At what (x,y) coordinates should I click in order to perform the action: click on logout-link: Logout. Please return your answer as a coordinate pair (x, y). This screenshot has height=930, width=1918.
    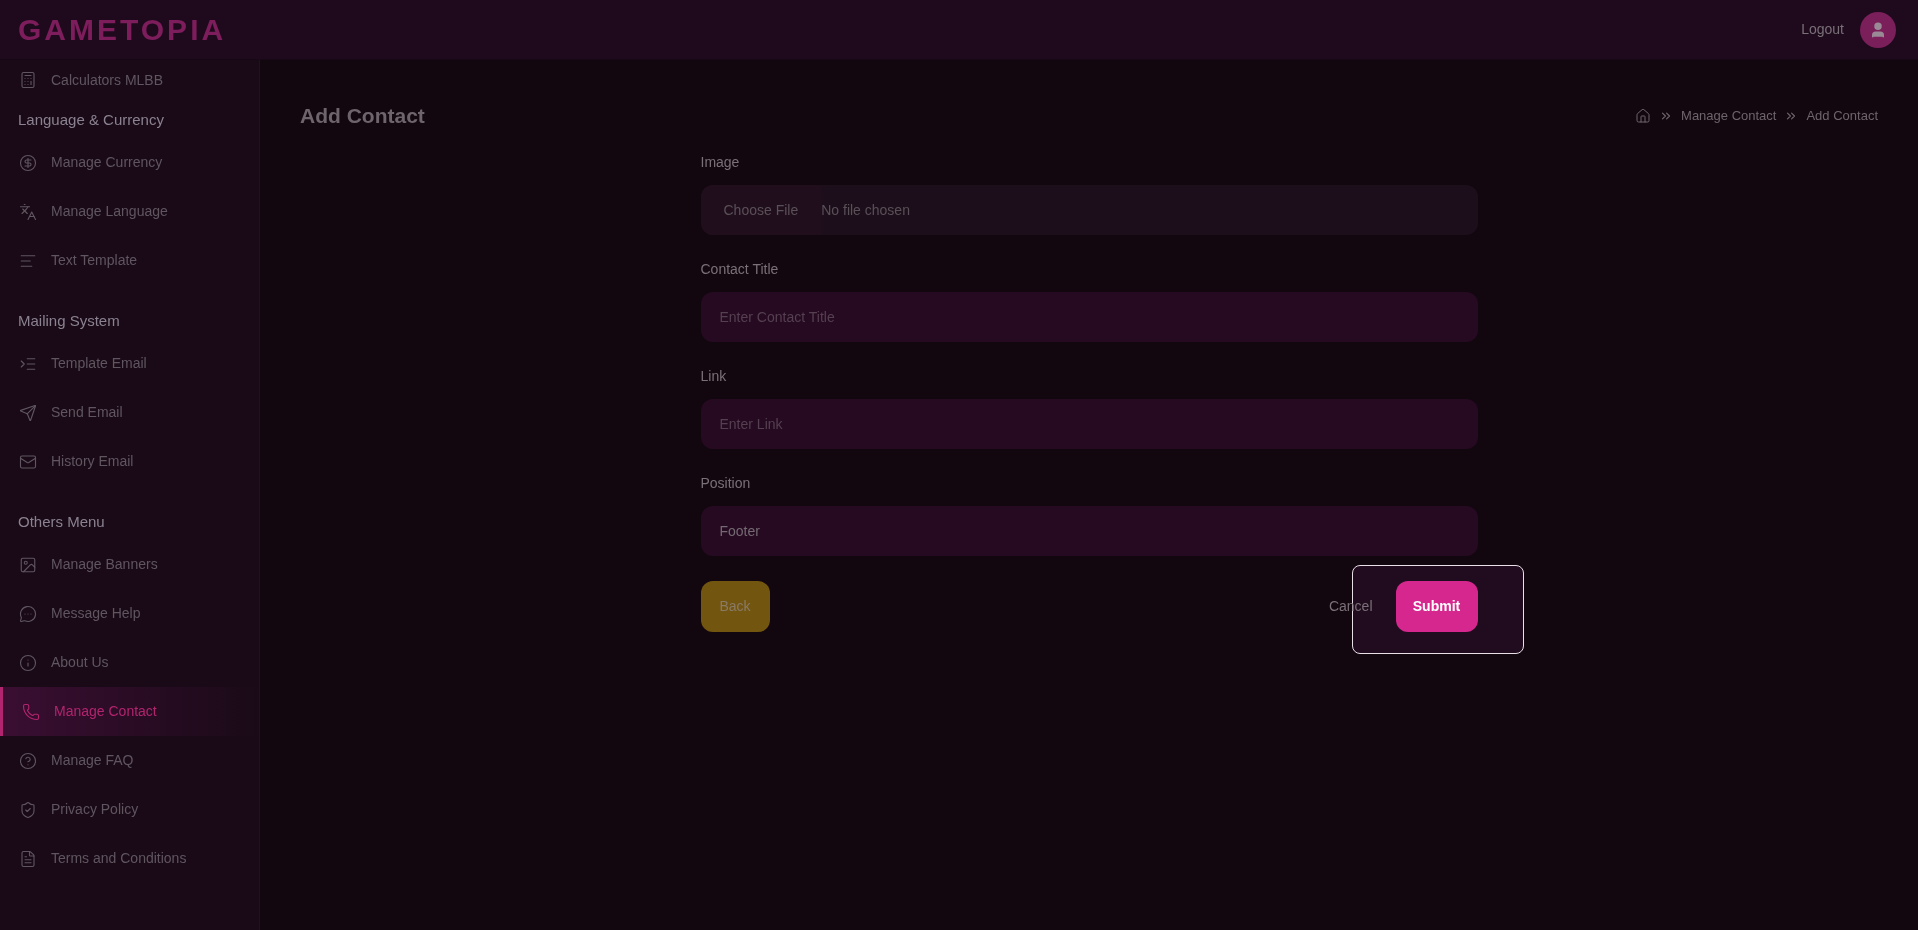
    Looking at the image, I should click on (1822, 29).